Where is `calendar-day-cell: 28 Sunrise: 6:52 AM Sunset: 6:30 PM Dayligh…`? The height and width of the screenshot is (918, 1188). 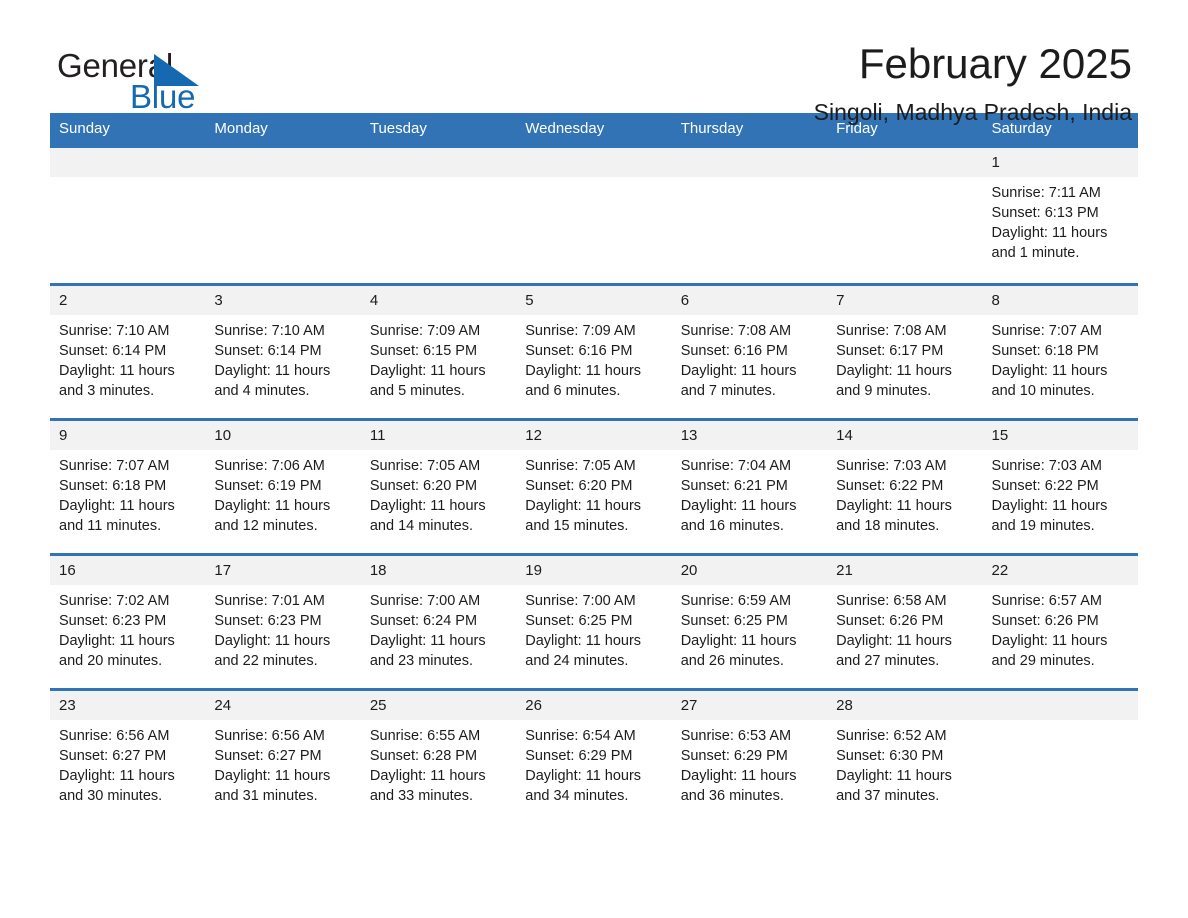 calendar-day-cell: 28 Sunrise: 6:52 AM Sunset: 6:30 PM Dayligh… is located at coordinates (905, 755).